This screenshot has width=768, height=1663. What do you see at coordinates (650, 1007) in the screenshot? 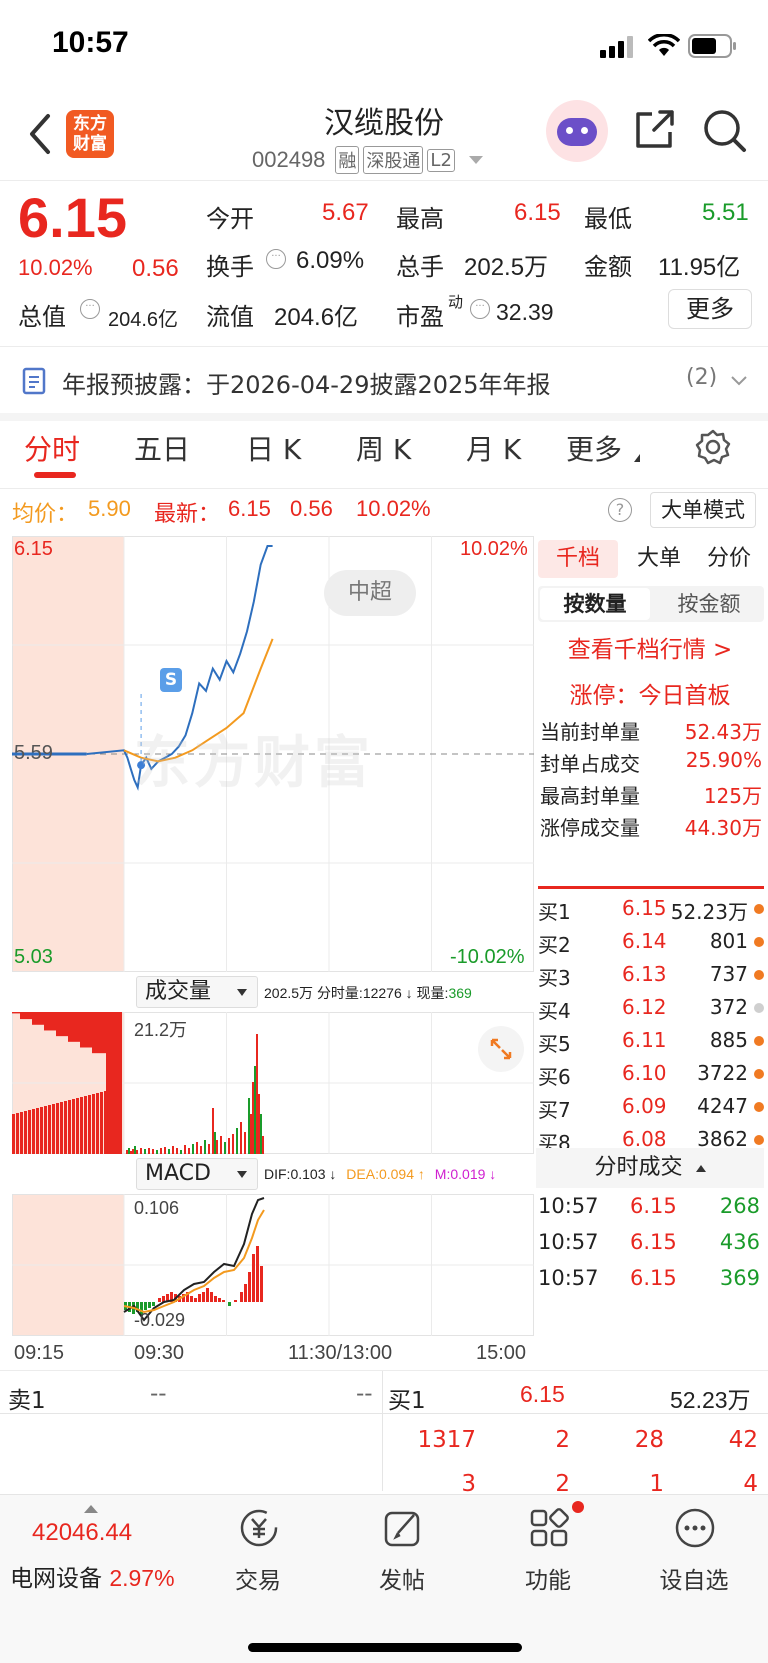
I see `bid-row: 买4 6.12 372` at bounding box center [650, 1007].